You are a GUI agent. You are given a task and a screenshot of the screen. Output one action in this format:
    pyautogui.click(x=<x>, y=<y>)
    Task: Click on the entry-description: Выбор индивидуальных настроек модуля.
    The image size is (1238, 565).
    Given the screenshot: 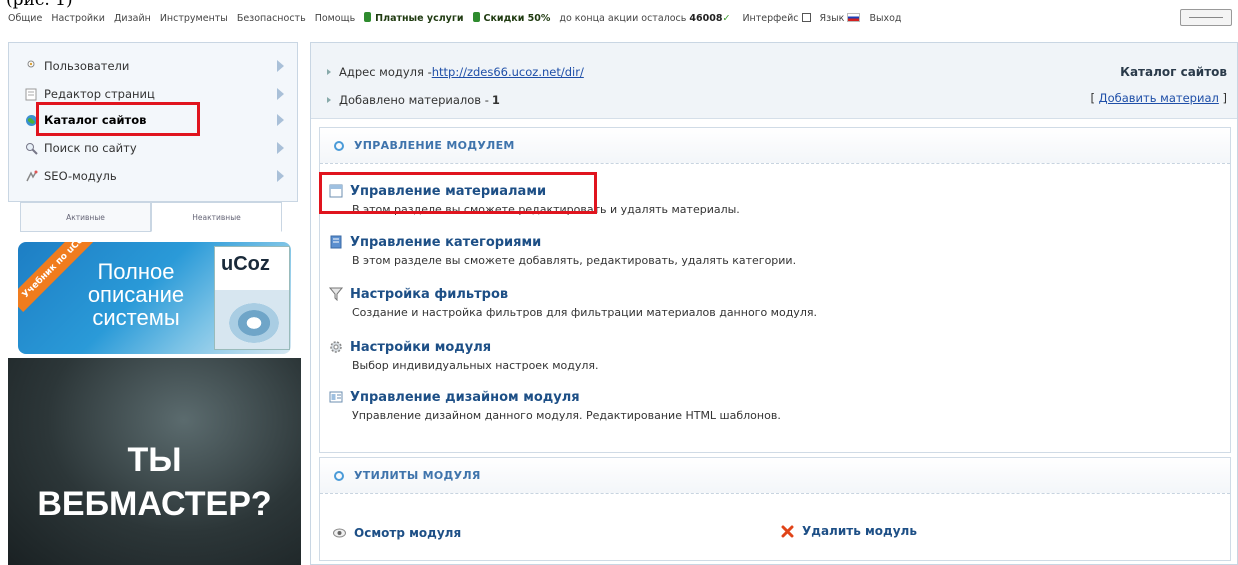 What is the action you would take?
    pyautogui.click(x=475, y=365)
    